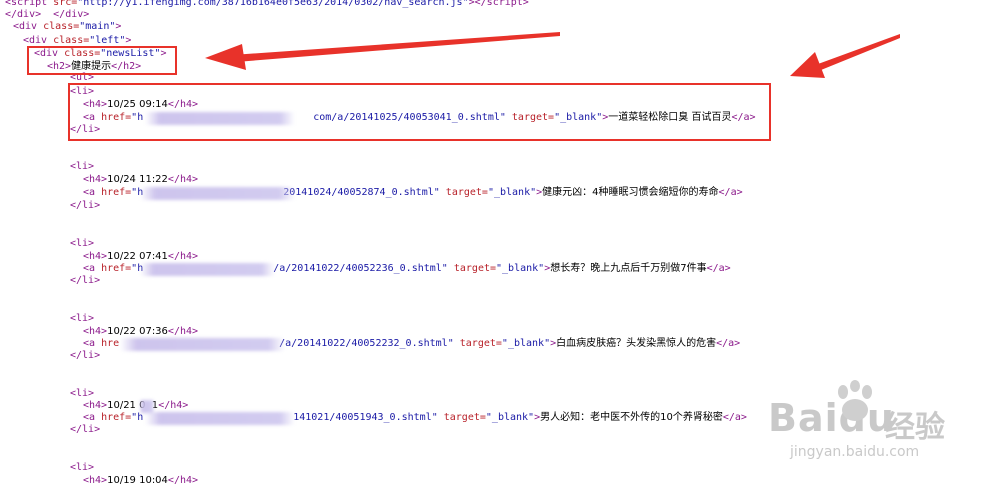  I want to click on item-time: 10/22 07:36, so click(137, 331).